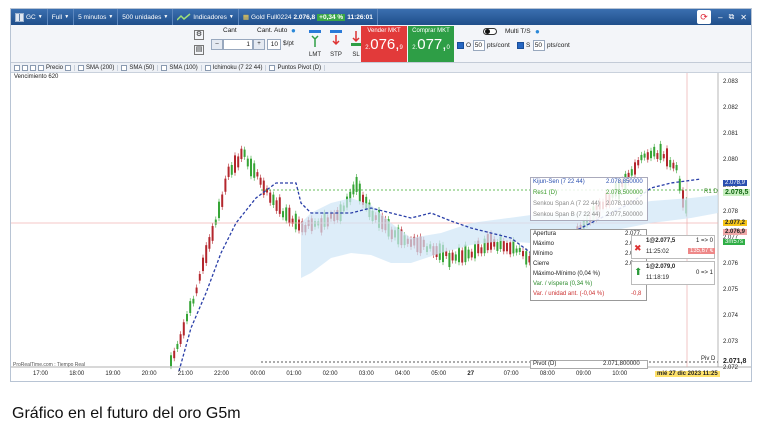  Describe the element at coordinates (624, 204) in the screenshot. I see `legend-span-a-value: 2.078,100000` at that location.